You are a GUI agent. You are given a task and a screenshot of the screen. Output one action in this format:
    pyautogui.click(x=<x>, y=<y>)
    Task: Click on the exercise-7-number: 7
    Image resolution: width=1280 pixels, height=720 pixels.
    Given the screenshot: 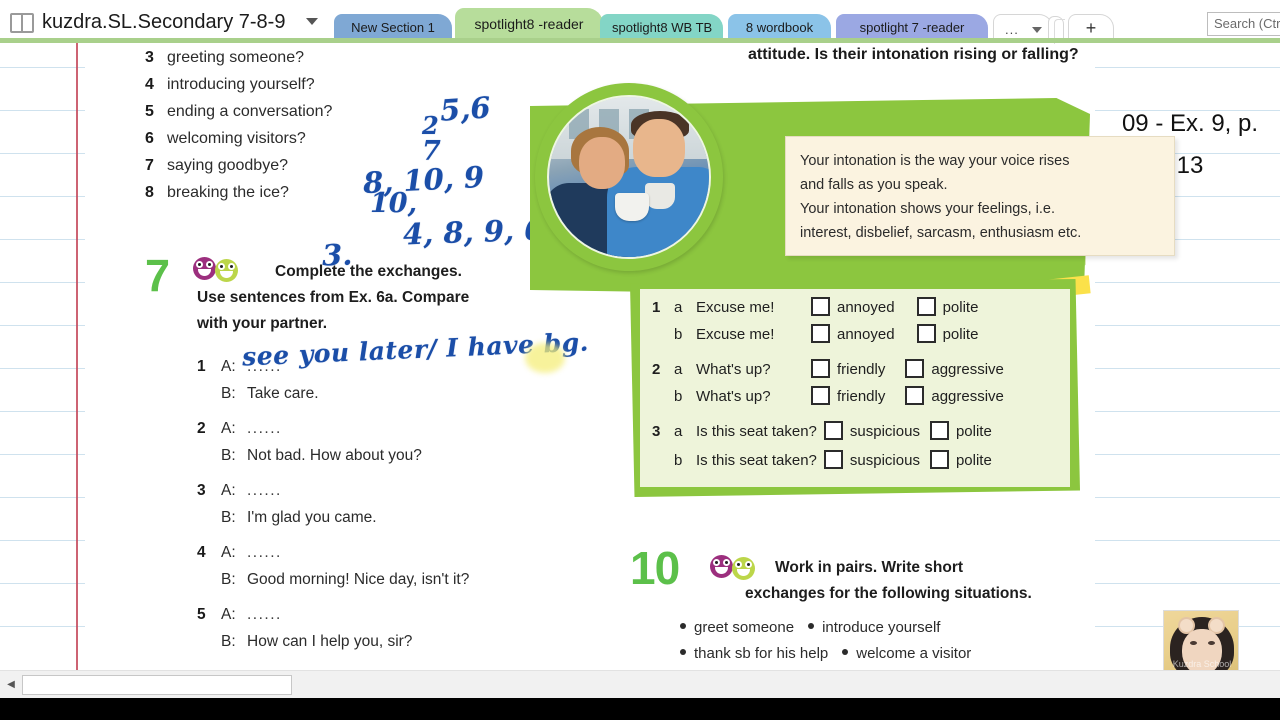 What is the action you would take?
    pyautogui.click(x=158, y=275)
    